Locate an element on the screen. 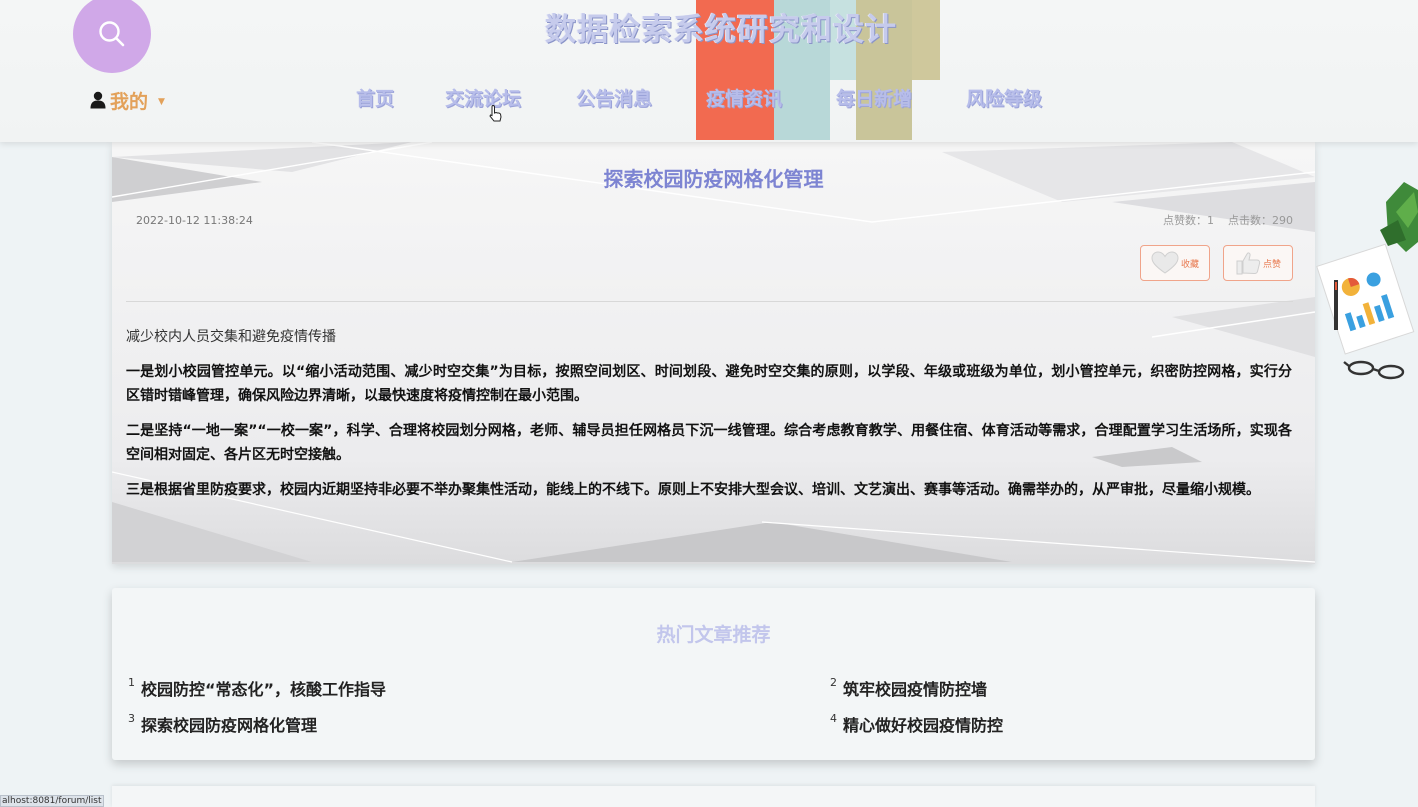 This screenshot has height=807, width=1418. hot-article-item: 2 筑牢校园疫情防控墙 is located at coordinates (908, 688).